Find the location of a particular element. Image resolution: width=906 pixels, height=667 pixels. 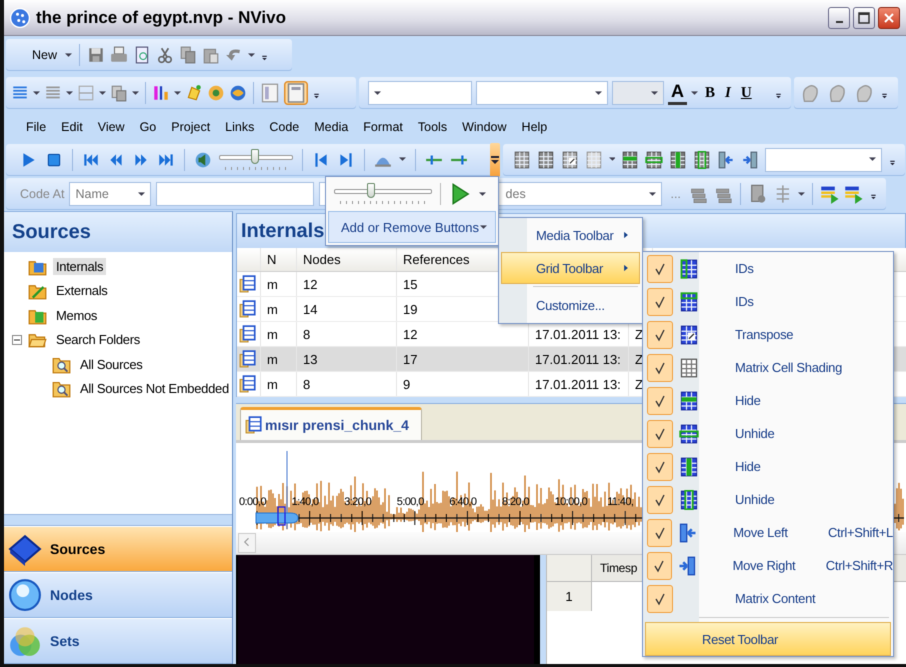

slider-thumb is located at coordinates (371, 190).